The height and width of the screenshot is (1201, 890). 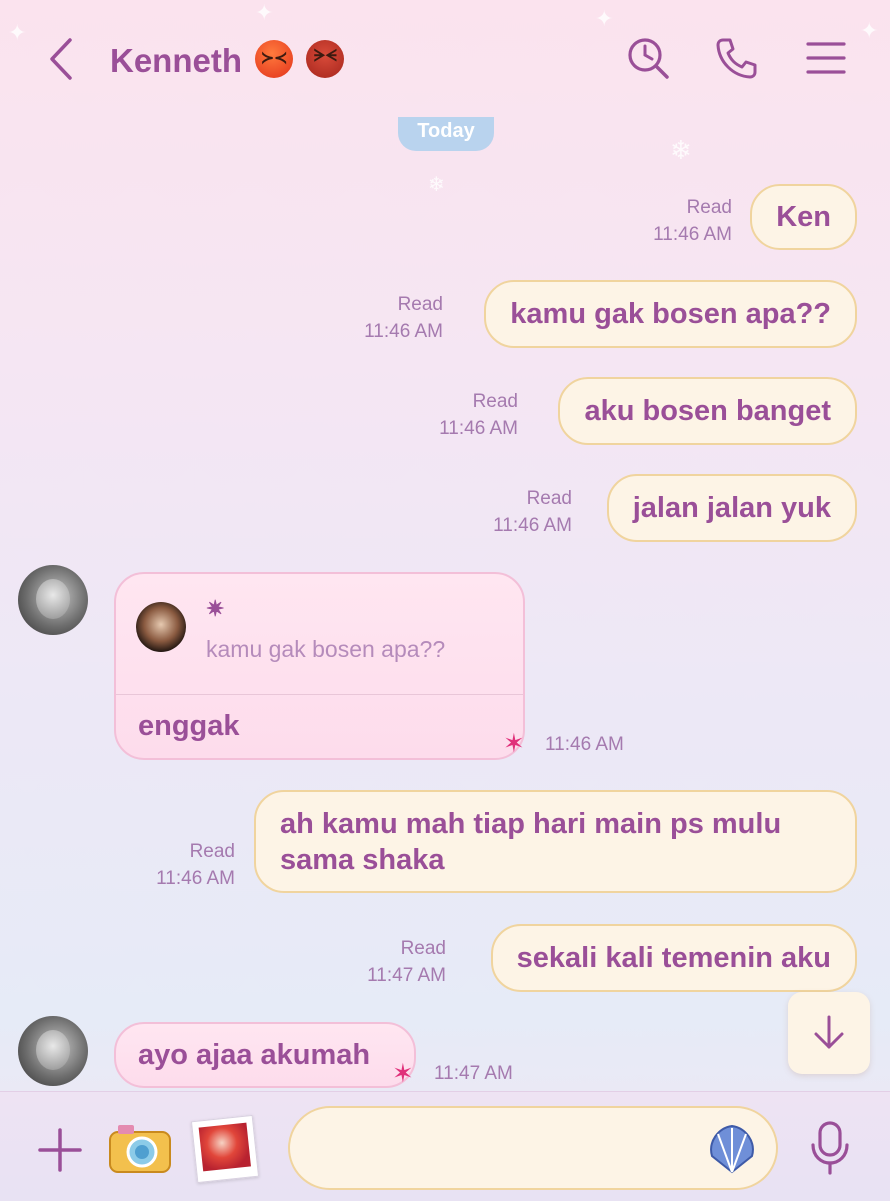 I want to click on message-input, so click(x=506, y=1149).